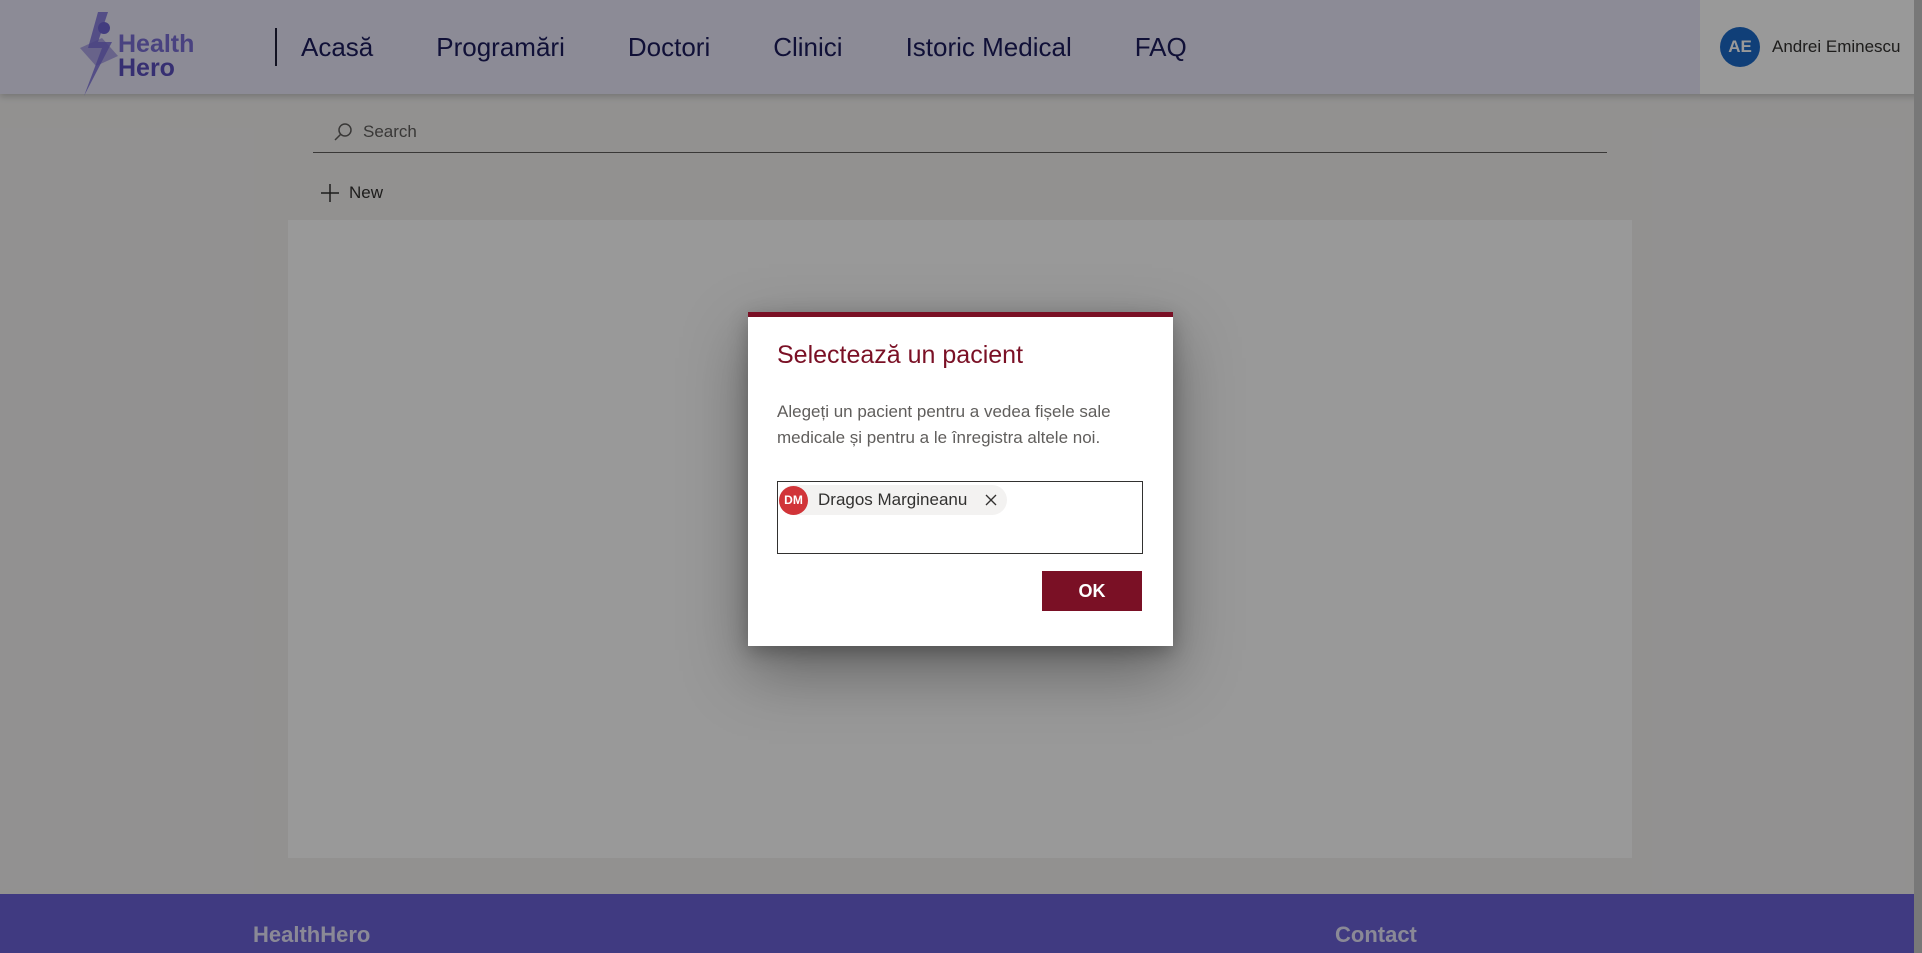 Image resolution: width=1922 pixels, height=953 pixels. I want to click on patient-picker: DM Dragos Margineanu, so click(960, 517).